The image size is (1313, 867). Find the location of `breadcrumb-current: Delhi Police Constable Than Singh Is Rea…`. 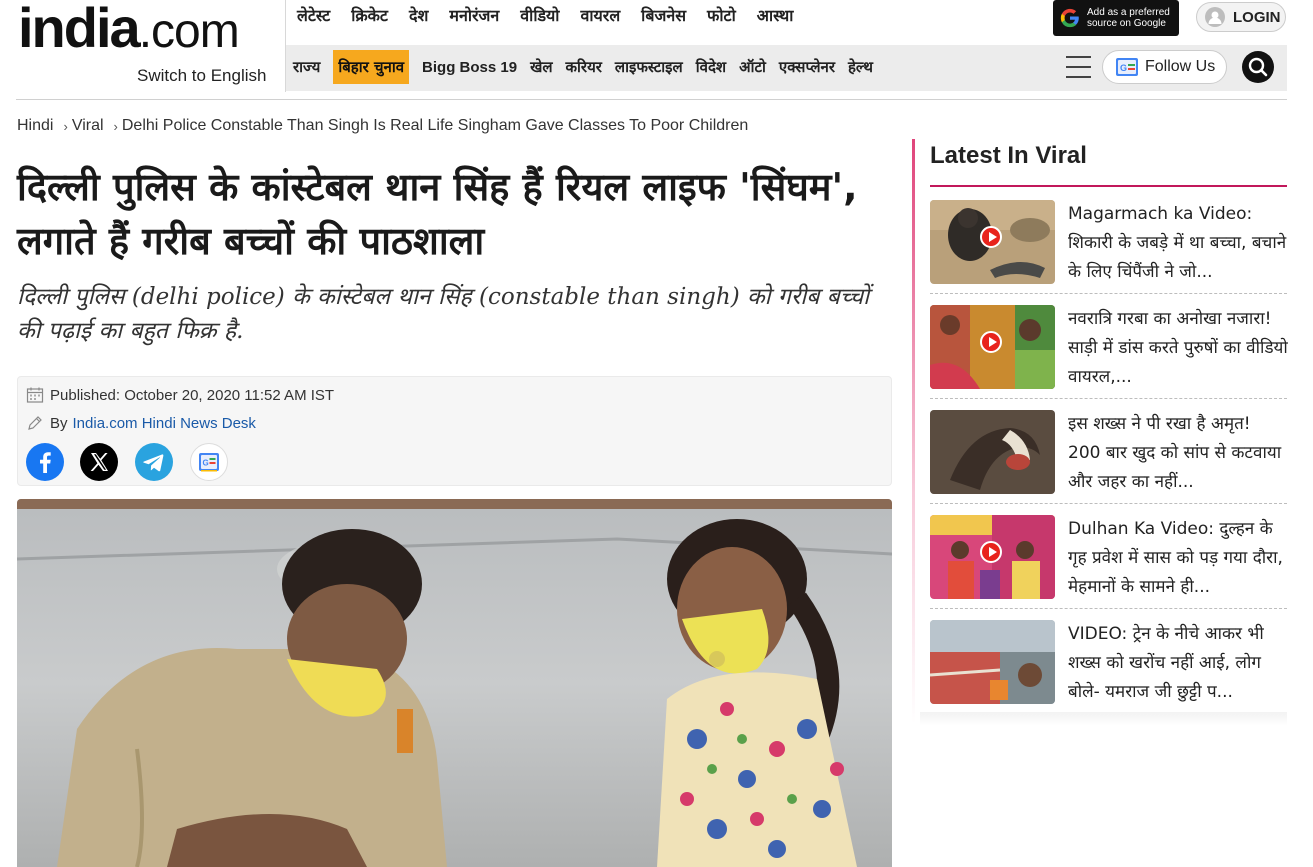

breadcrumb-current: Delhi Police Constable Than Singh Is Rea… is located at coordinates (435, 125).